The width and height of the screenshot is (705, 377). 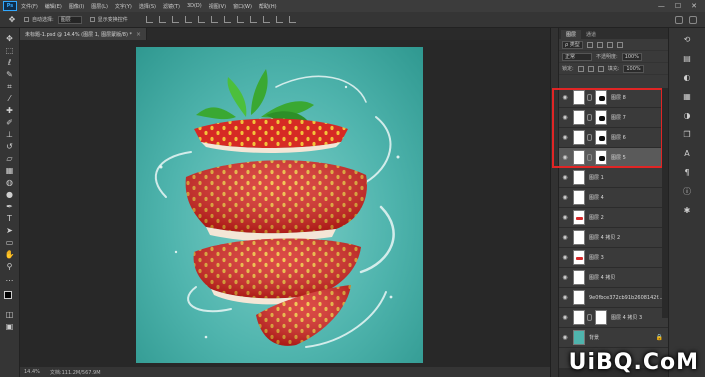 I want to click on opacity-field: 100%, so click(x=631, y=56).